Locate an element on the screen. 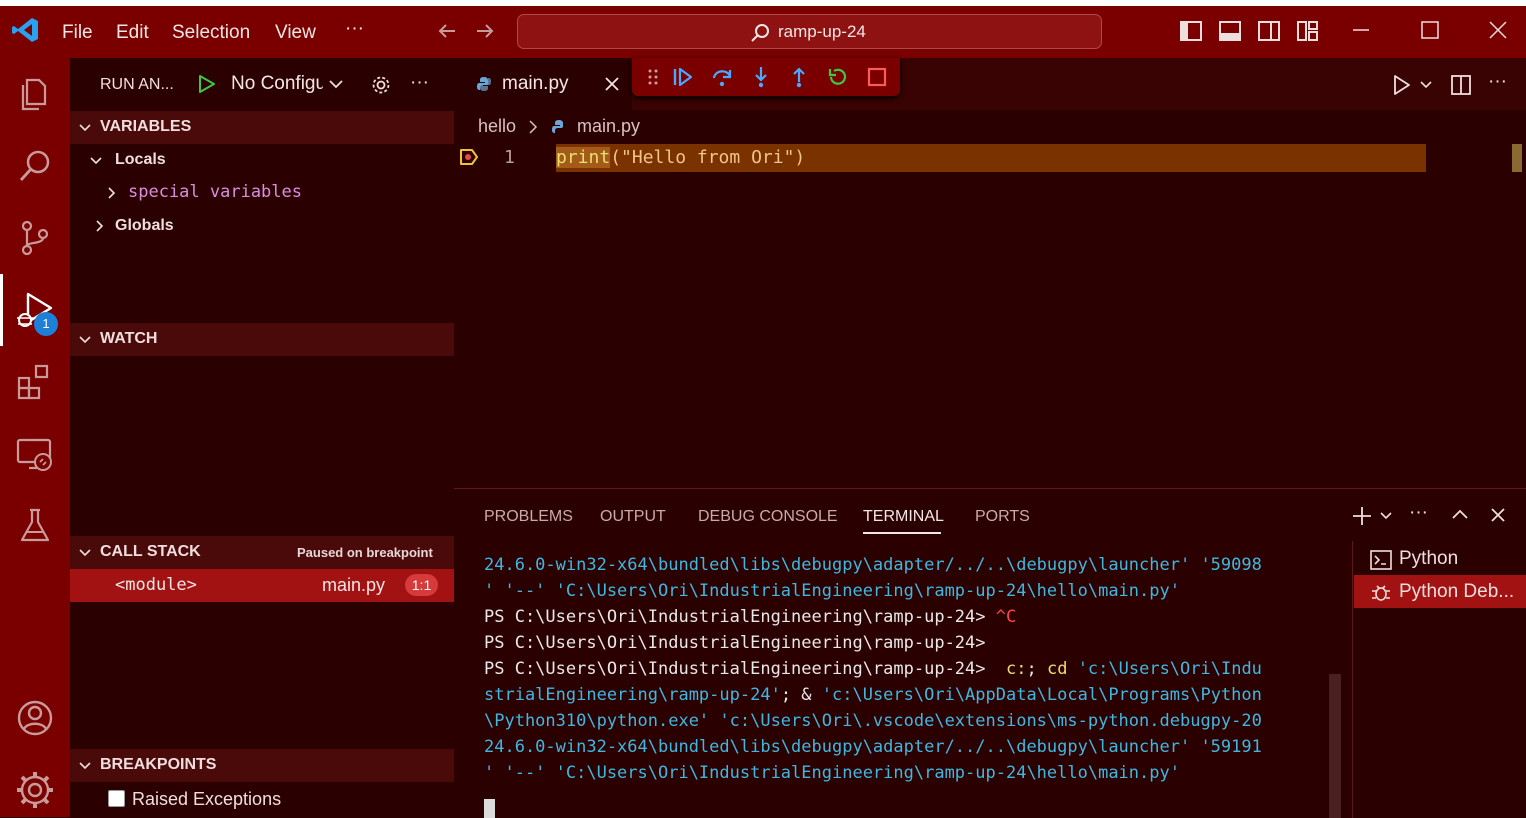  locals-label: Locals is located at coordinates (140, 159).